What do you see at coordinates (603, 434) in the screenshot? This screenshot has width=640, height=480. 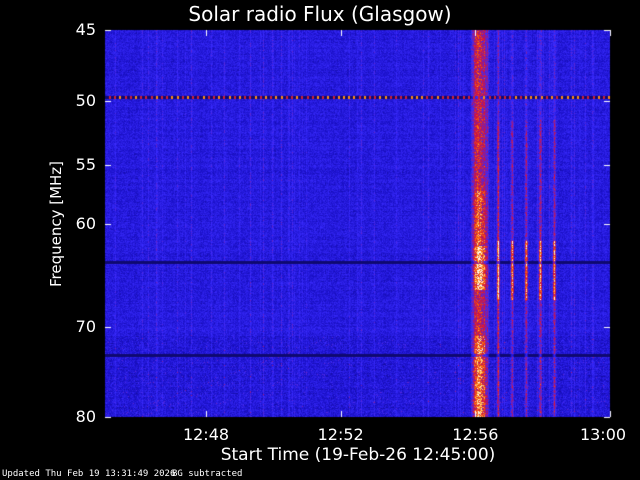 I see `x-tick-label: 13:00` at bounding box center [603, 434].